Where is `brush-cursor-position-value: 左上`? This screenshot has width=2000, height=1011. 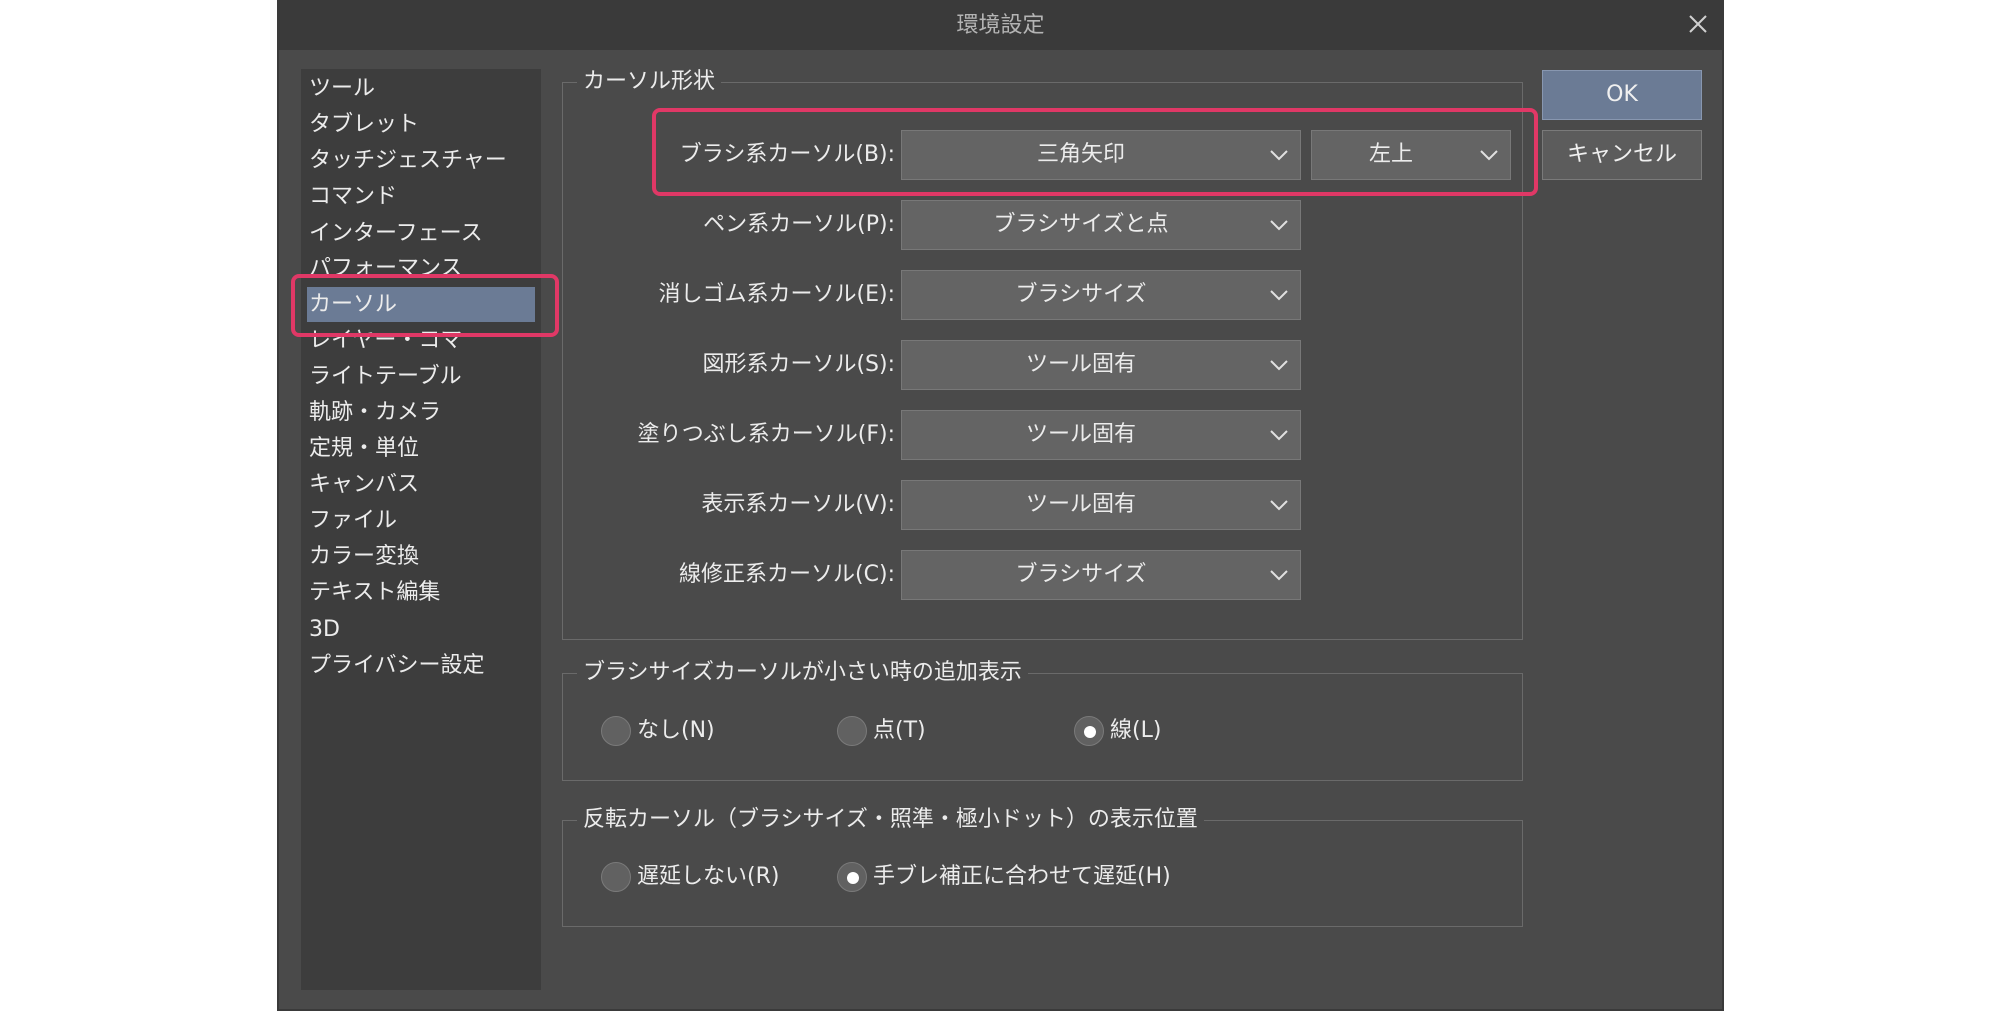 brush-cursor-position-value: 左上 is located at coordinates (1390, 154).